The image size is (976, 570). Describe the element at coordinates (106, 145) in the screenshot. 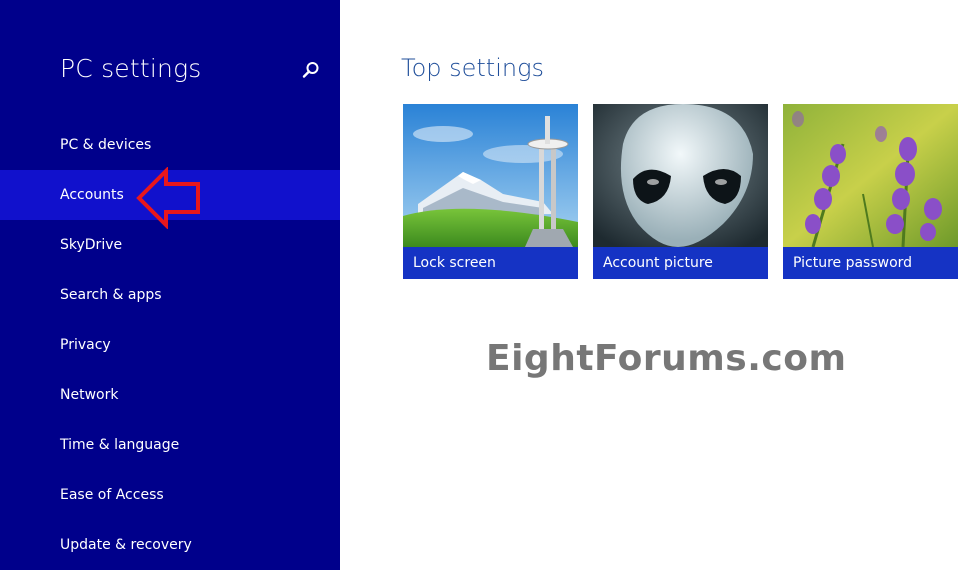

I see `sidebar-item-label: PC & devices` at that location.